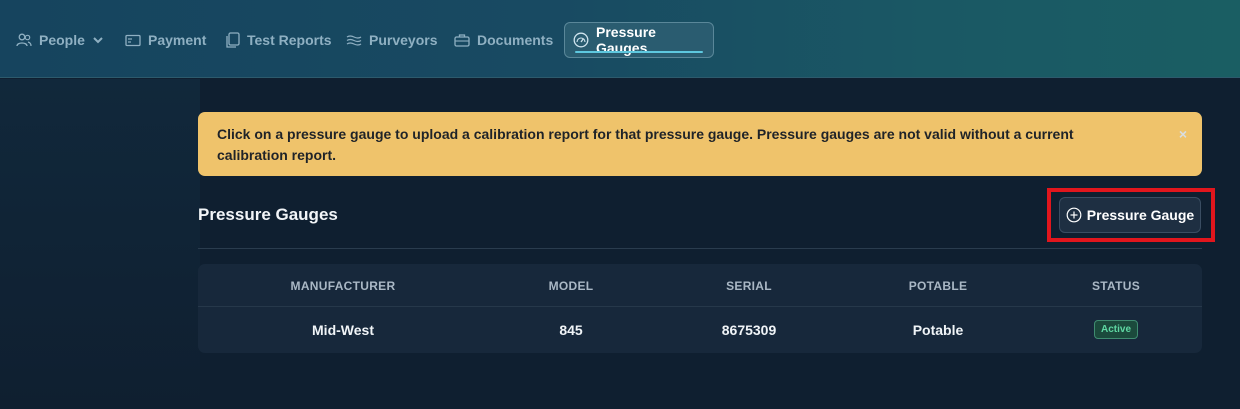 Image resolution: width=1240 pixels, height=409 pixels. Describe the element at coordinates (571, 286) in the screenshot. I see `column-header-model: MODEL` at that location.